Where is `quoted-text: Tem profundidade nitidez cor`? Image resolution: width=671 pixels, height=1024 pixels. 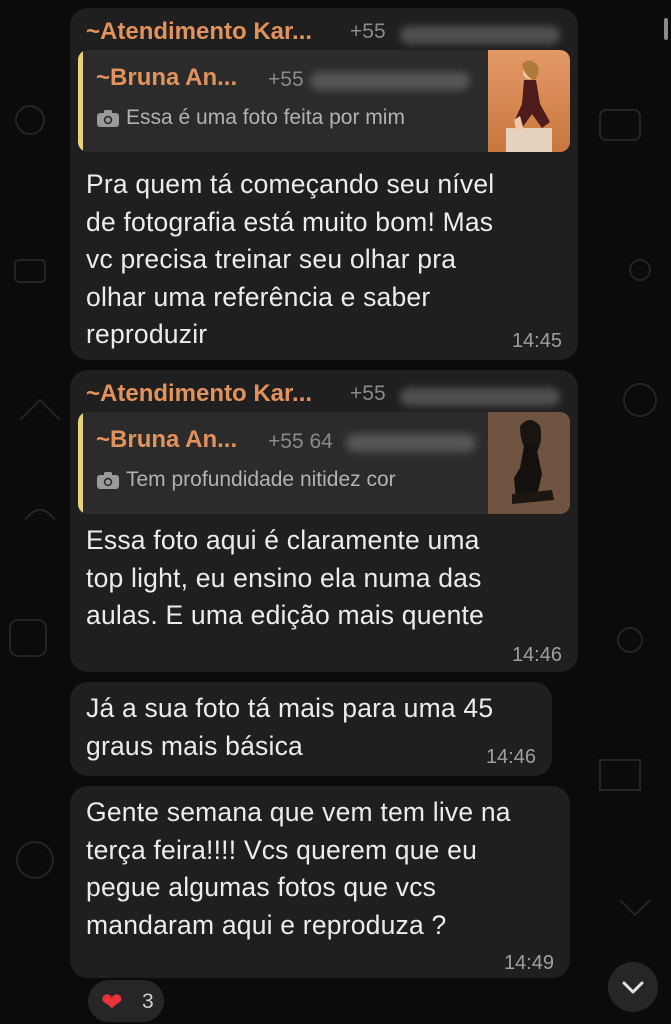
quoted-text: Tem profundidade nitidez cor is located at coordinates (261, 479).